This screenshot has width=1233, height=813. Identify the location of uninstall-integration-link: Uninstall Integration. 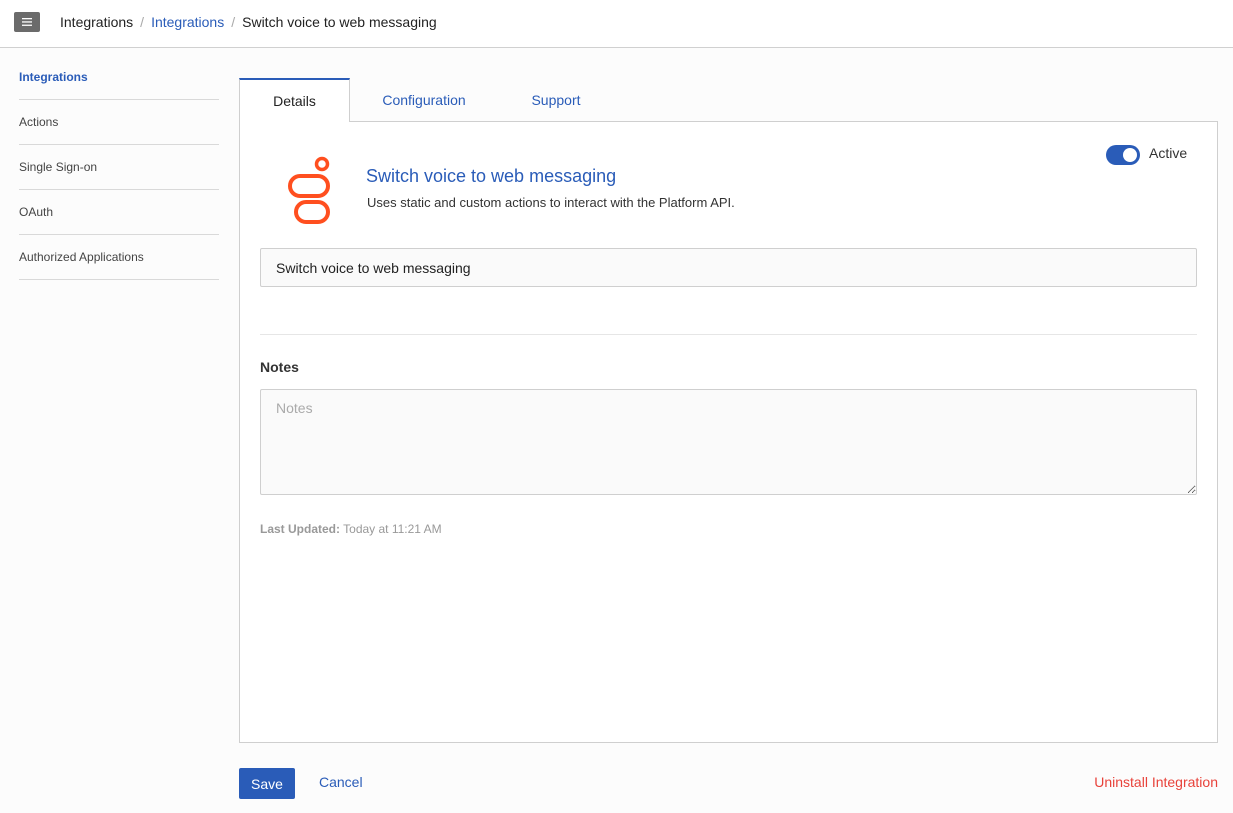
(1156, 782).